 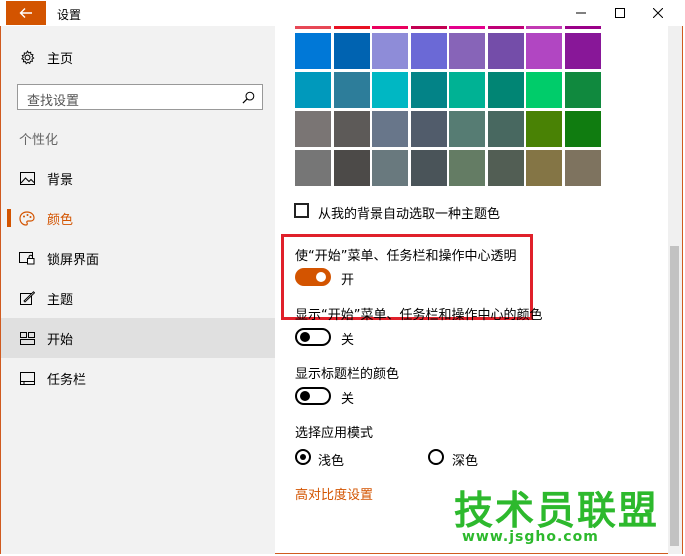 What do you see at coordinates (313, 396) in the screenshot?
I see `titlebar-color-toggle` at bounding box center [313, 396].